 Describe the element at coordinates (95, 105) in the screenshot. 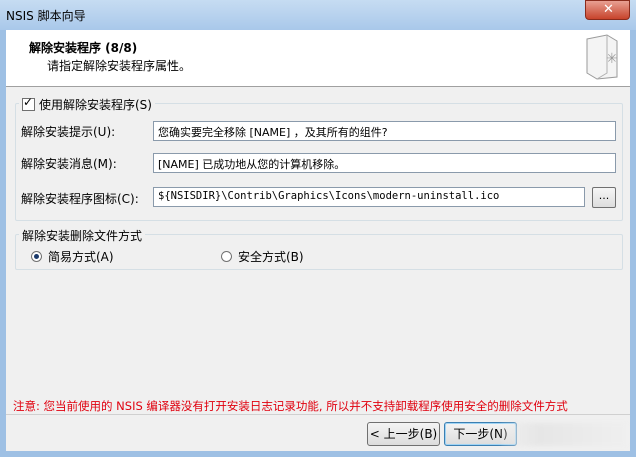

I see `checkbox-label: 使用解除安装程序(S)` at that location.